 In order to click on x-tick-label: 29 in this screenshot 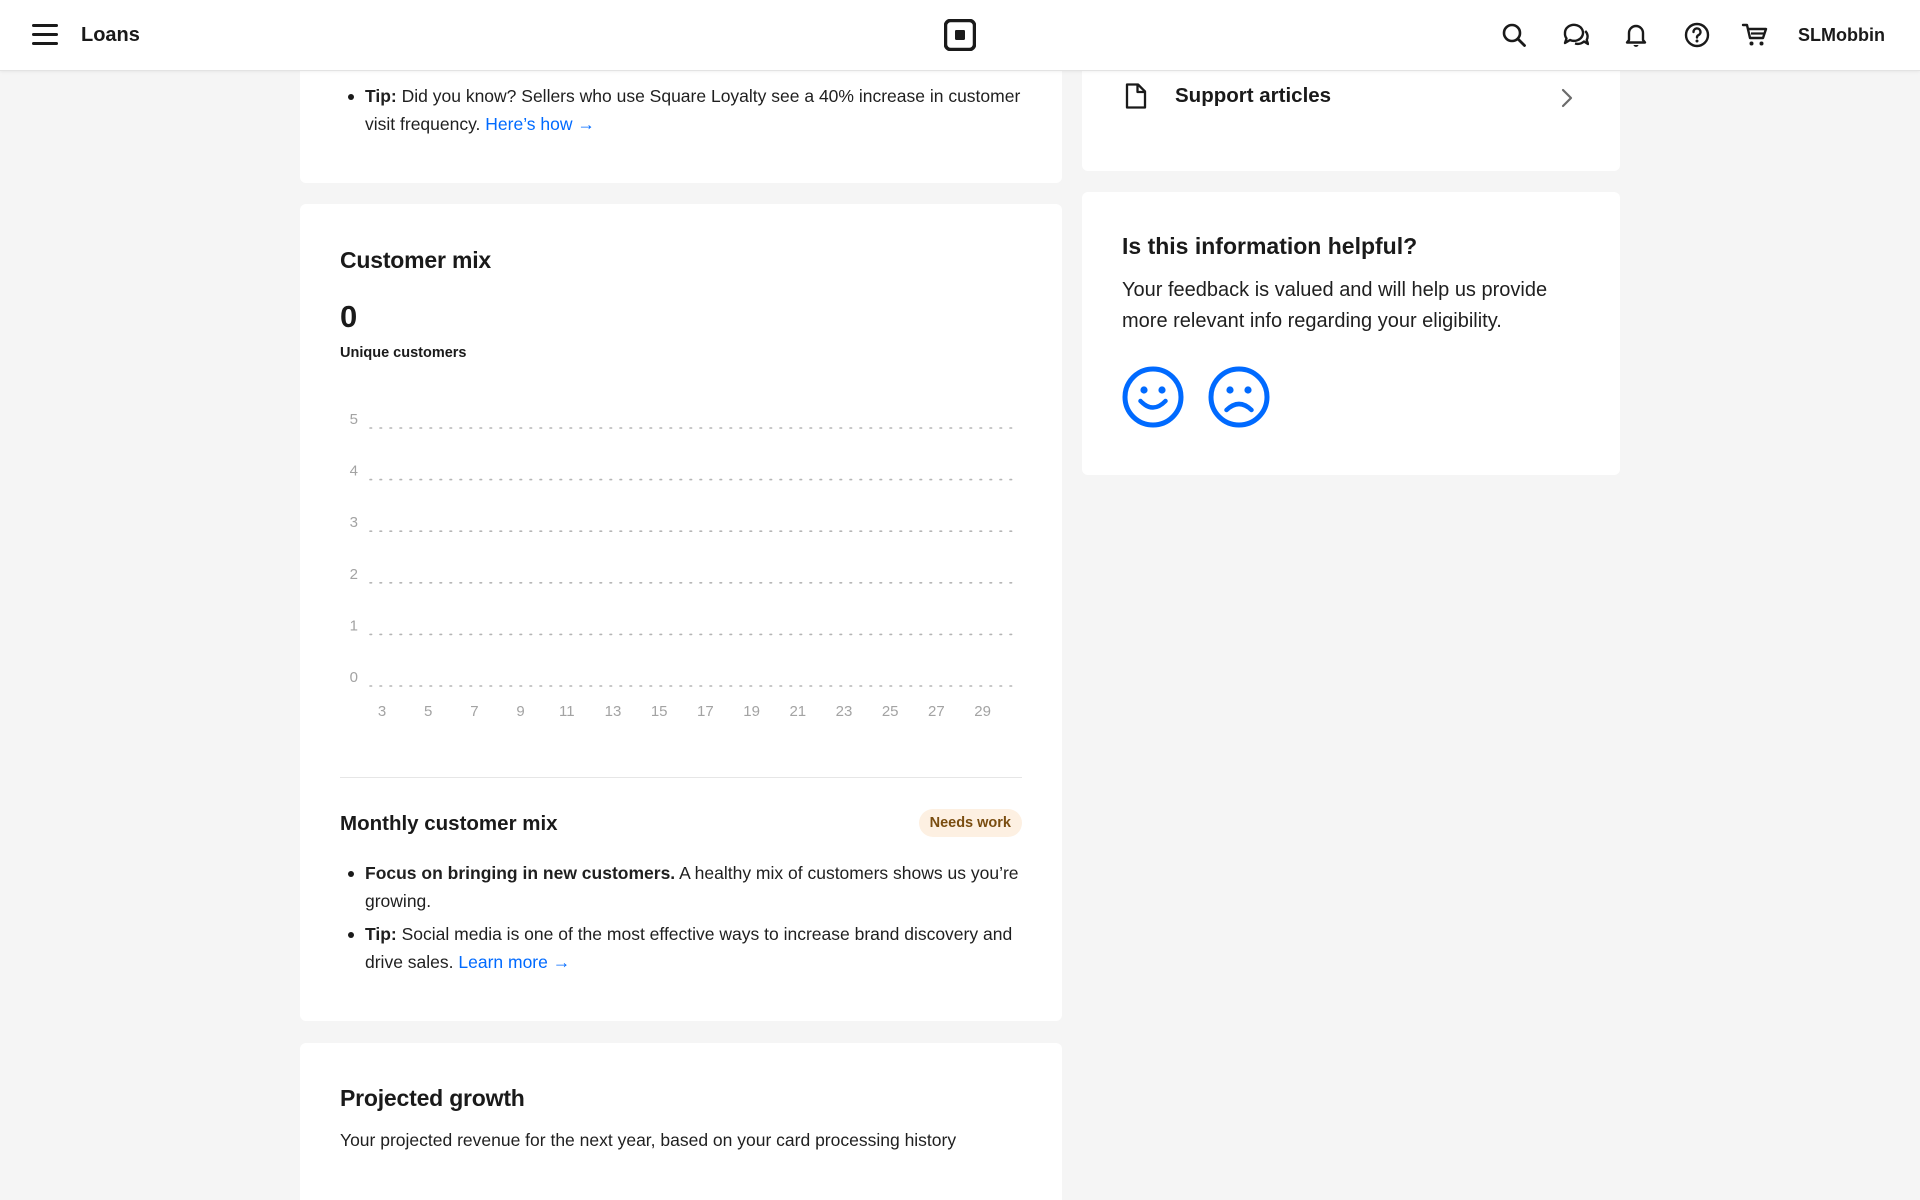, I will do `click(982, 711)`.